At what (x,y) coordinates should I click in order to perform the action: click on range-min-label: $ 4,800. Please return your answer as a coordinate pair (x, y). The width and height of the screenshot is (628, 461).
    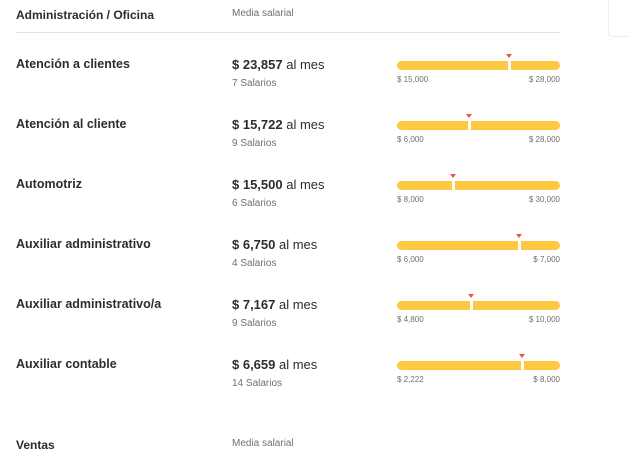
    Looking at the image, I should click on (410, 319).